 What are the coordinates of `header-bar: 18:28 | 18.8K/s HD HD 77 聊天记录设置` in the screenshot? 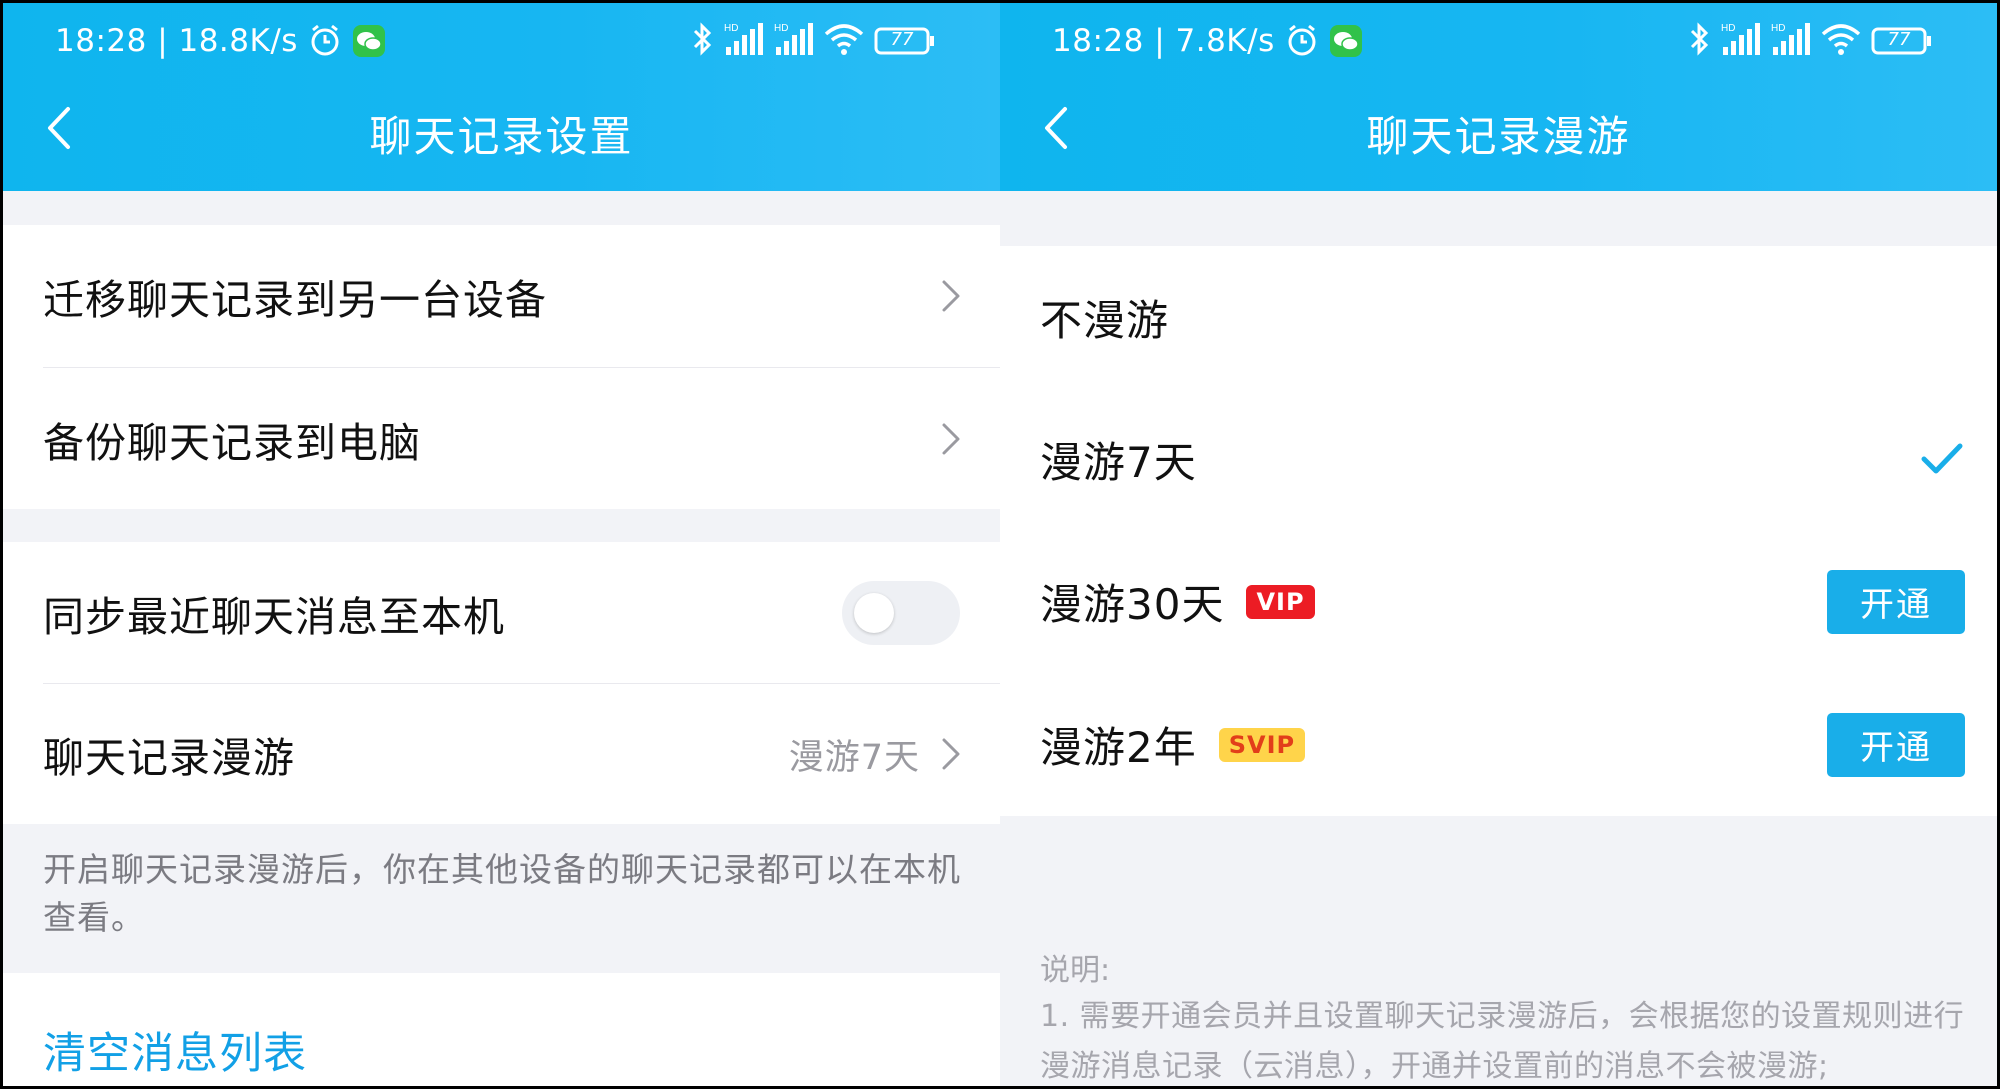 It's located at (501, 97).